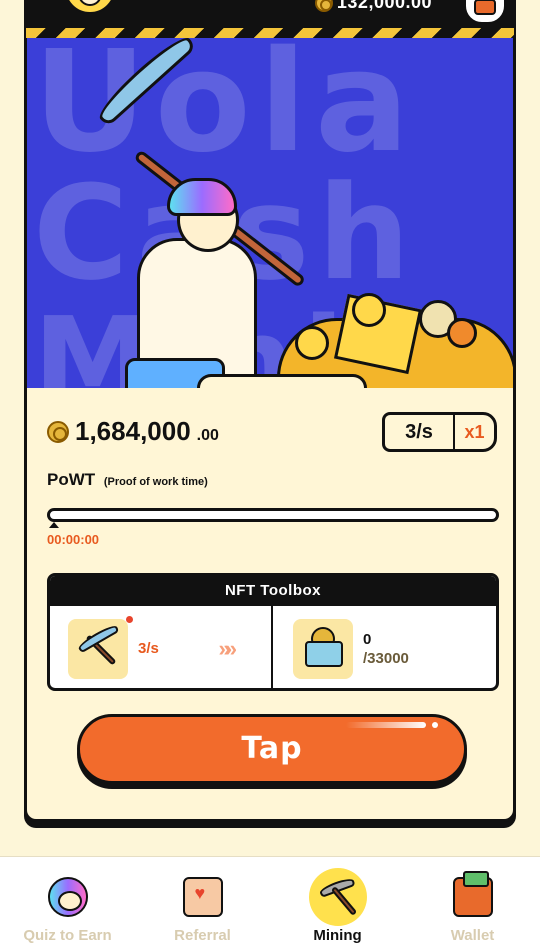 The image size is (540, 950). Describe the element at coordinates (129, 619) in the screenshot. I see `notification-dot` at that location.